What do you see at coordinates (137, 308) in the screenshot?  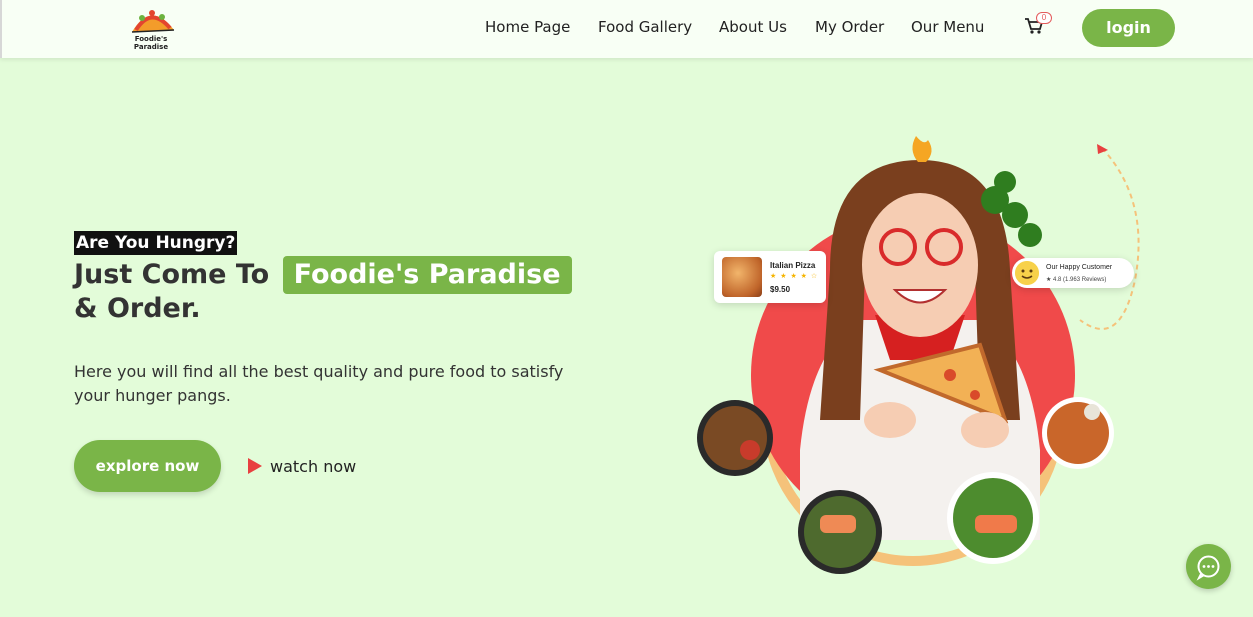 I see `headline-suffix: & Order.` at bounding box center [137, 308].